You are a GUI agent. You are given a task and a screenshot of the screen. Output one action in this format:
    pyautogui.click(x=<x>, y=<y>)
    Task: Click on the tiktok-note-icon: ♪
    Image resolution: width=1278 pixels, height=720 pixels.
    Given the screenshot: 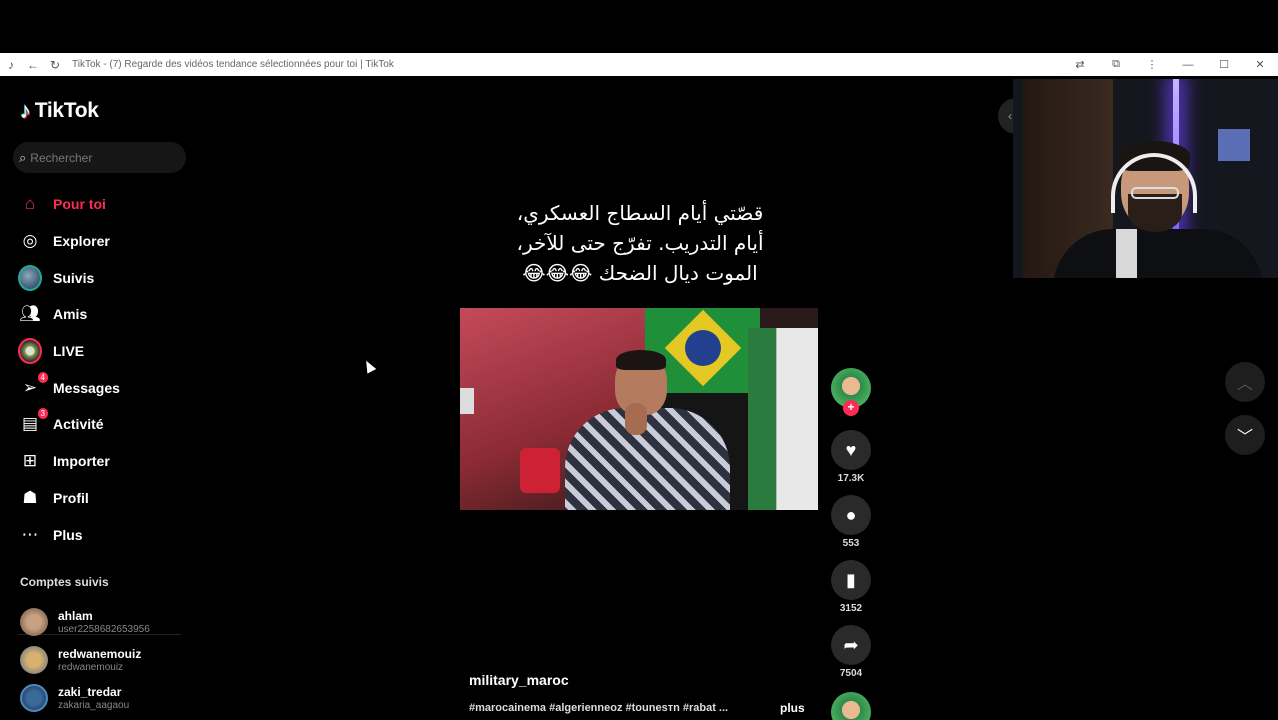 What is the action you would take?
    pyautogui.click(x=25, y=110)
    